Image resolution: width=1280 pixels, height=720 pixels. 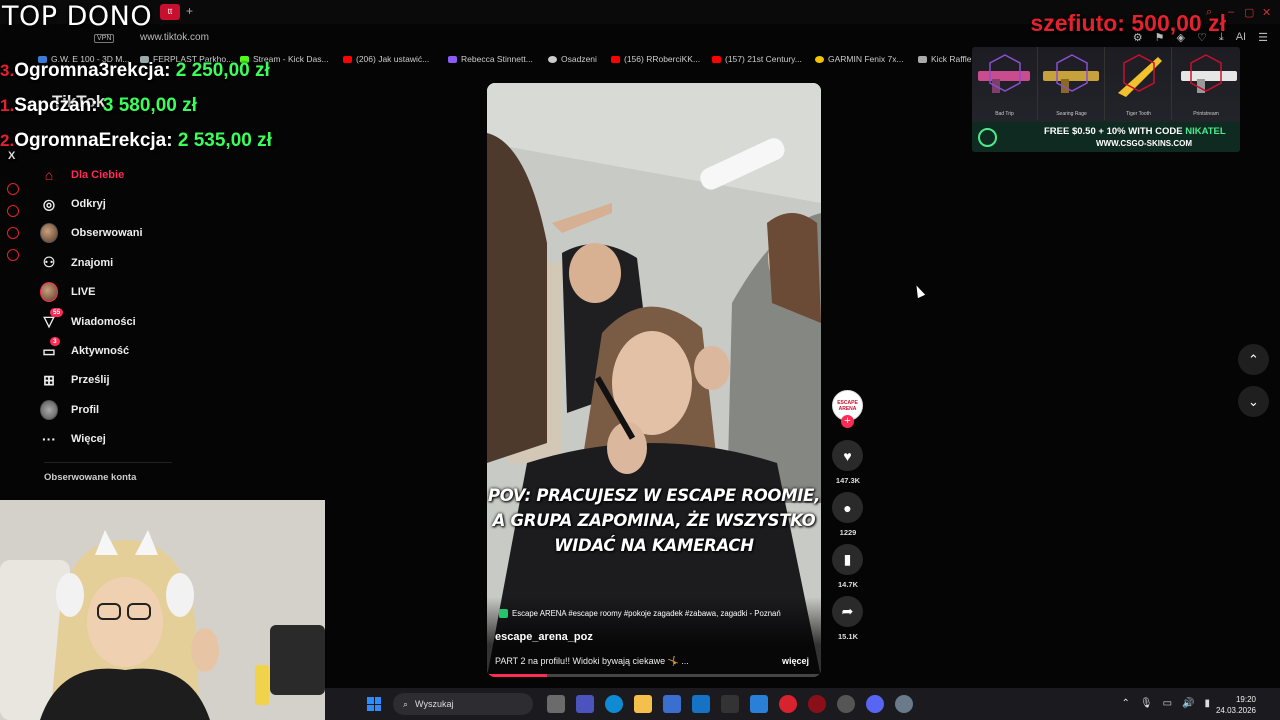 I want to click on caption-line: POV: PRACUJESZ W ESCAPE ROOMIE,, so click(x=654, y=495).